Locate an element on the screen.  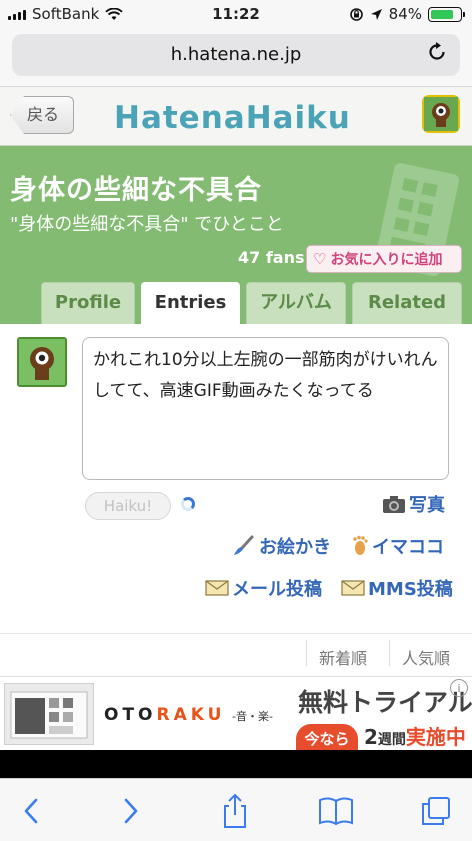
imakoko-button: イマココ is located at coordinates (396, 546).